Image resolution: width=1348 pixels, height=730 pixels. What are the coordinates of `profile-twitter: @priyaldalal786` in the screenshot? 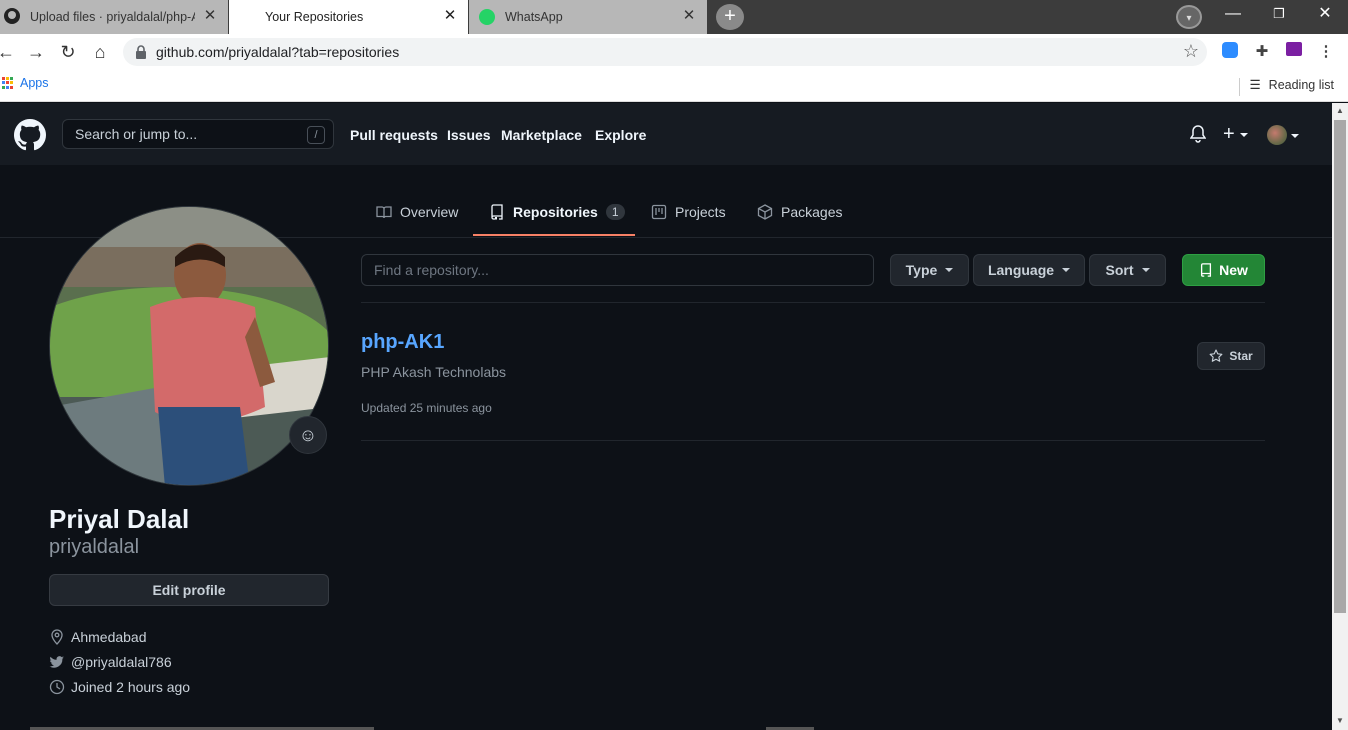 It's located at (110, 662).